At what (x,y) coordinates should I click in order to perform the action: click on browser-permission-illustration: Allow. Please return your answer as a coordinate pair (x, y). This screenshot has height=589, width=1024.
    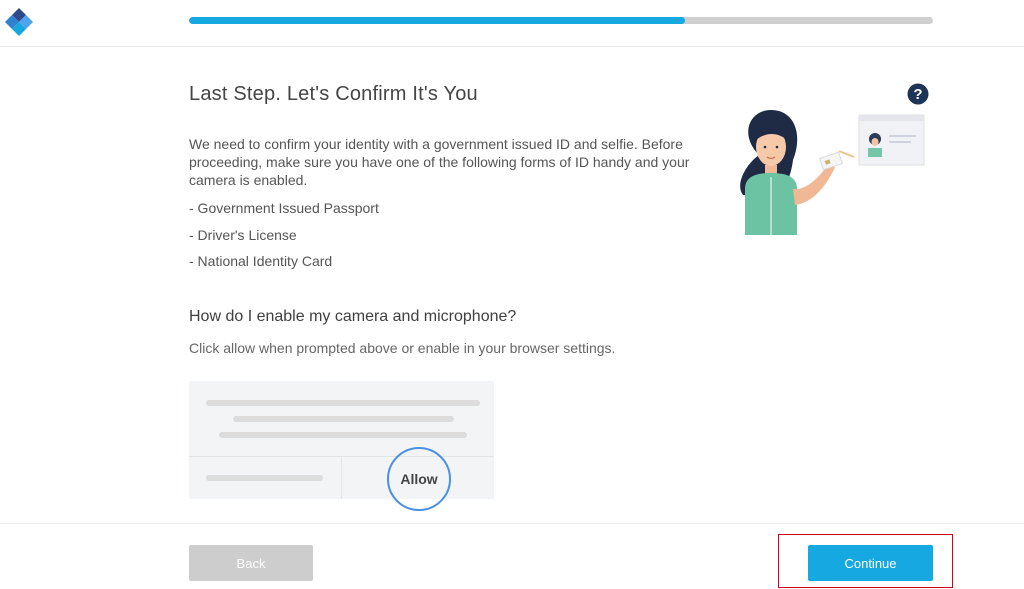
    Looking at the image, I should click on (341, 446).